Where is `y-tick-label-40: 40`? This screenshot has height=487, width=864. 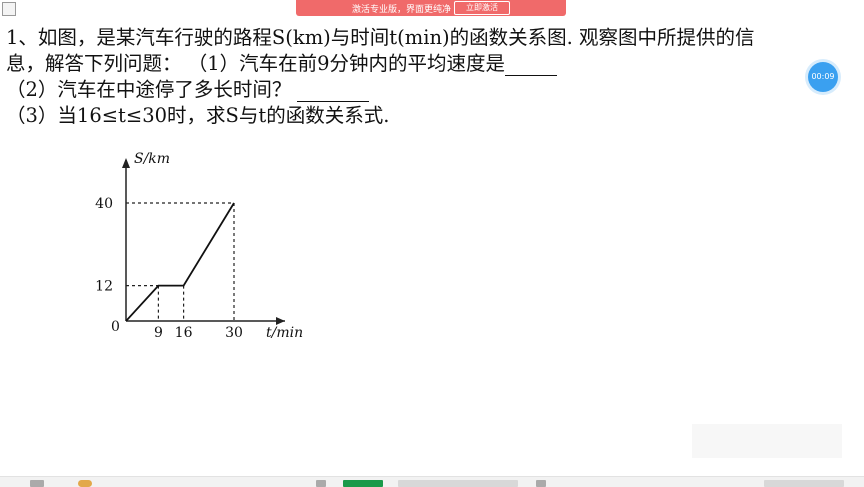
y-tick-label-40: 40 is located at coordinates (104, 204).